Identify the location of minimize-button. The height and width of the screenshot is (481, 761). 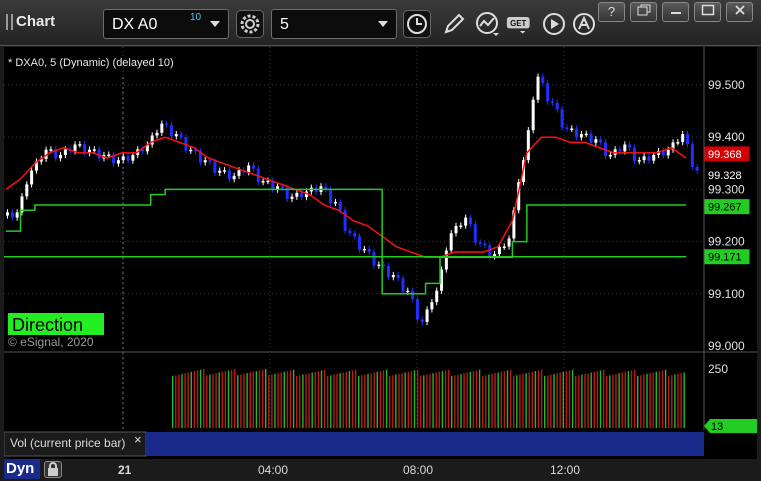
(675, 12).